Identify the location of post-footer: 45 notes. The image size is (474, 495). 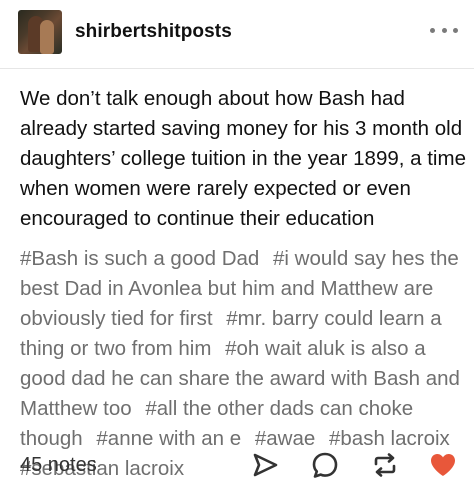
(238, 466).